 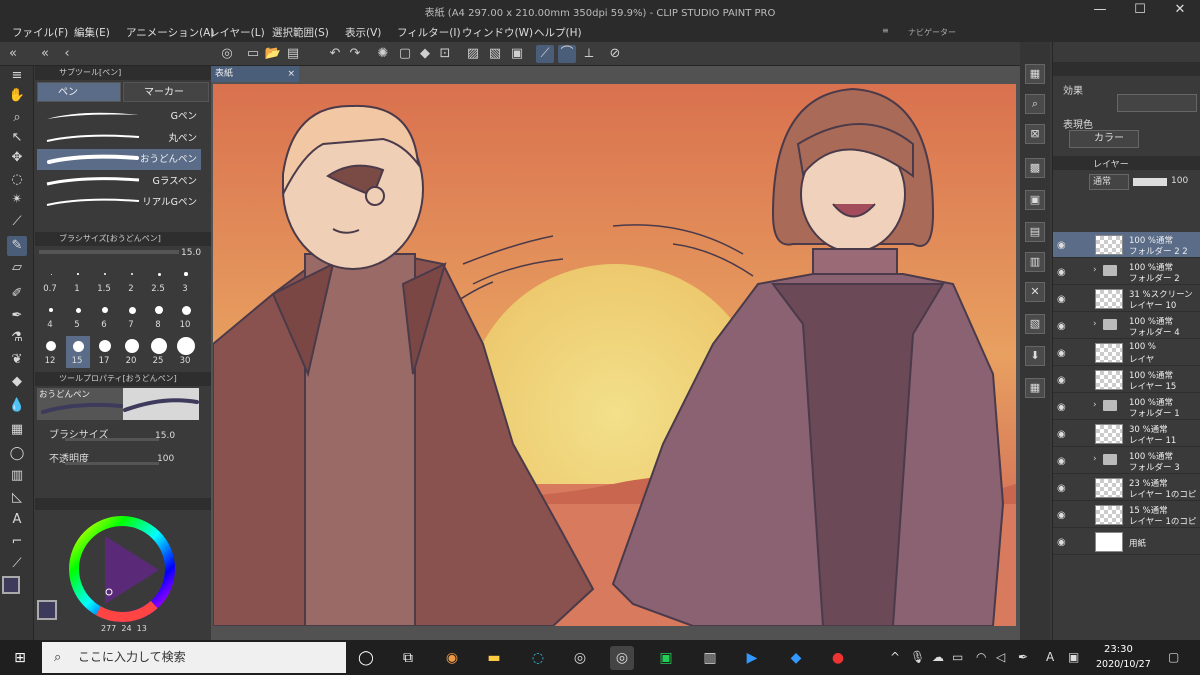 I want to click on layer-row: ◉ 100 %通常 レイヤー 15, so click(x=1126, y=380).